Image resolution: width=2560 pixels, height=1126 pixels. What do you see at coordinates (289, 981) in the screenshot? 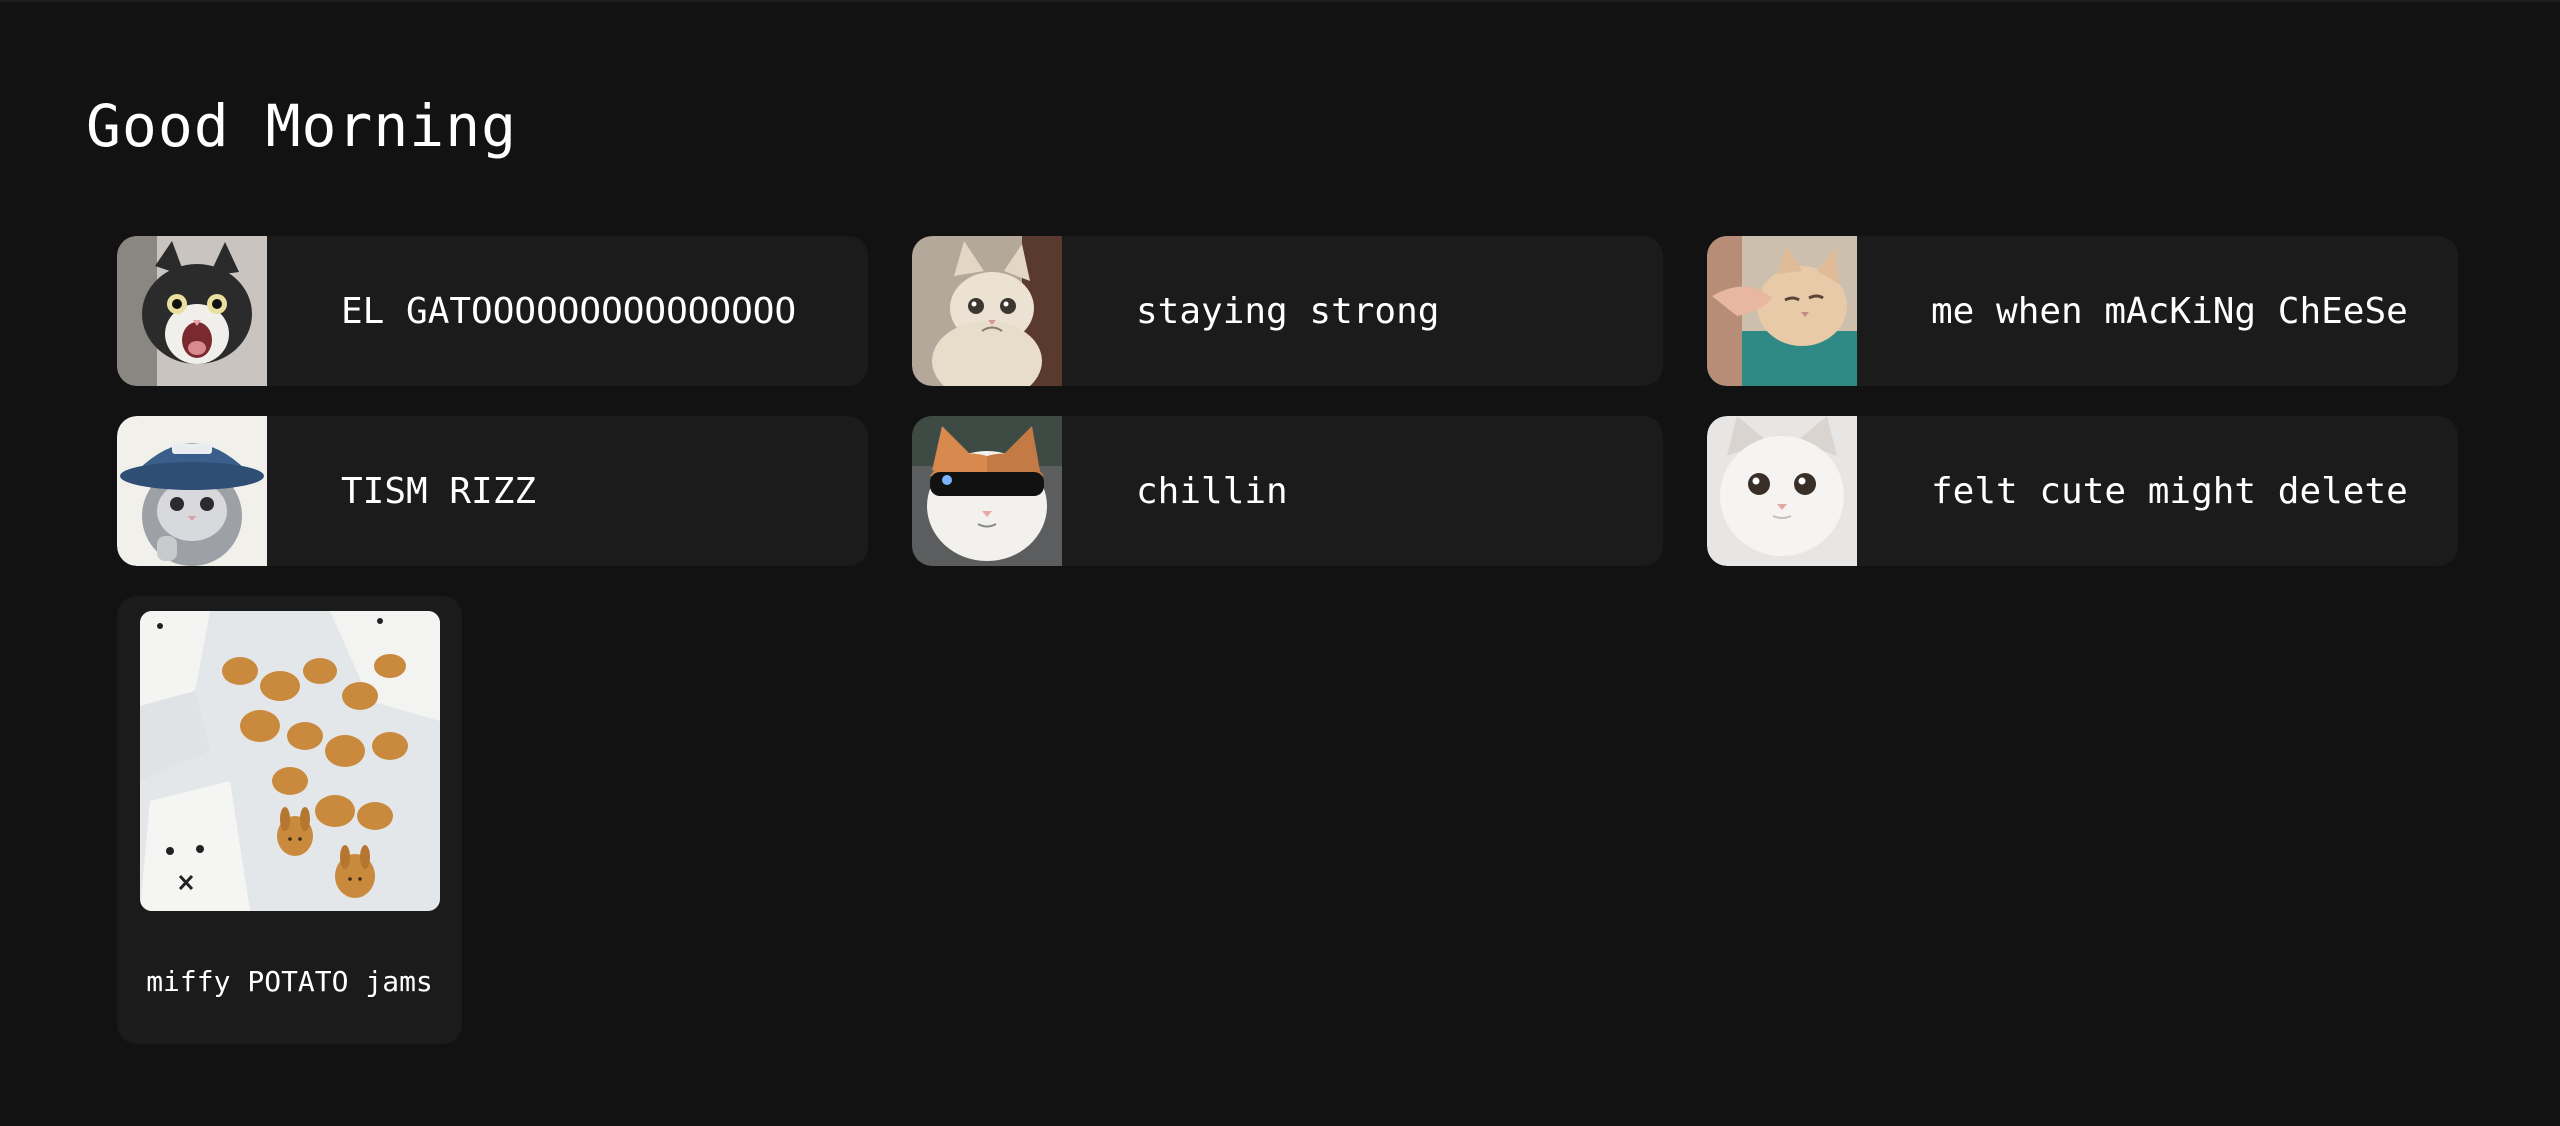
I see `featured-playlist-title: miffy POTATO jams` at bounding box center [289, 981].